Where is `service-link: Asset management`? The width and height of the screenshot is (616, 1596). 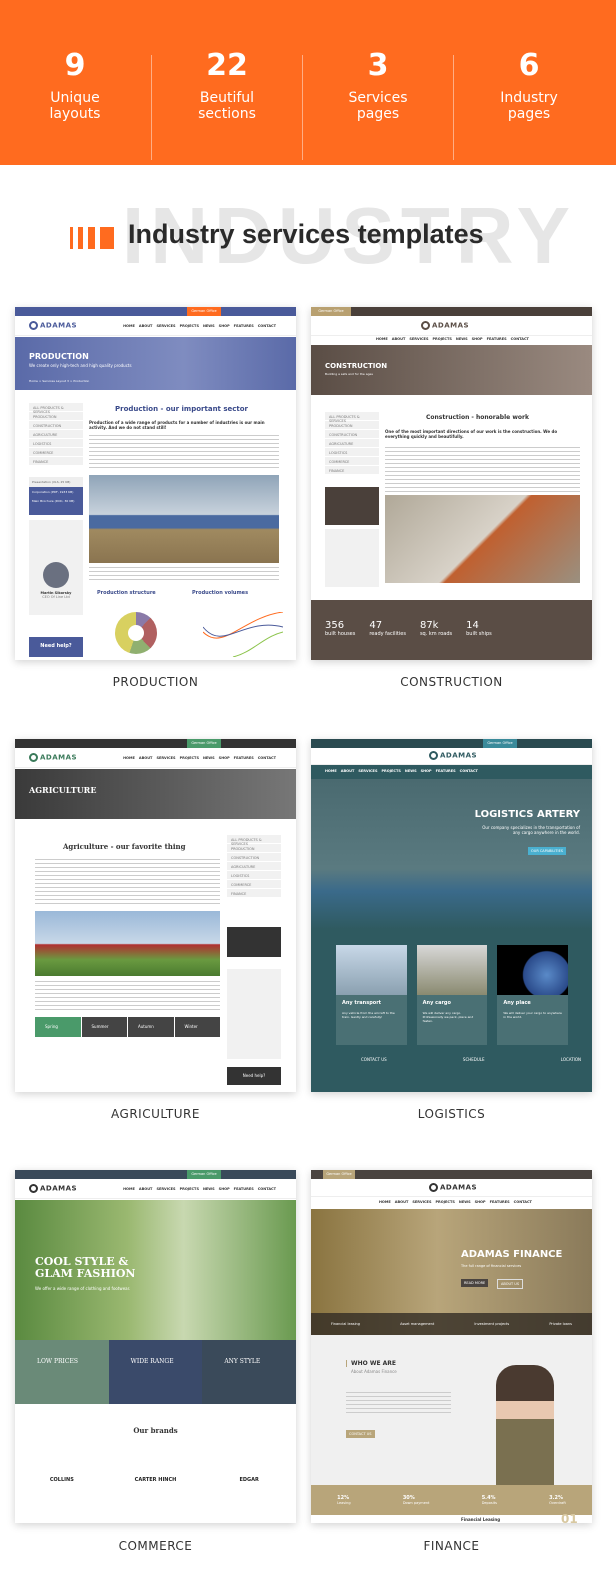 service-link: Asset management is located at coordinates (417, 1324).